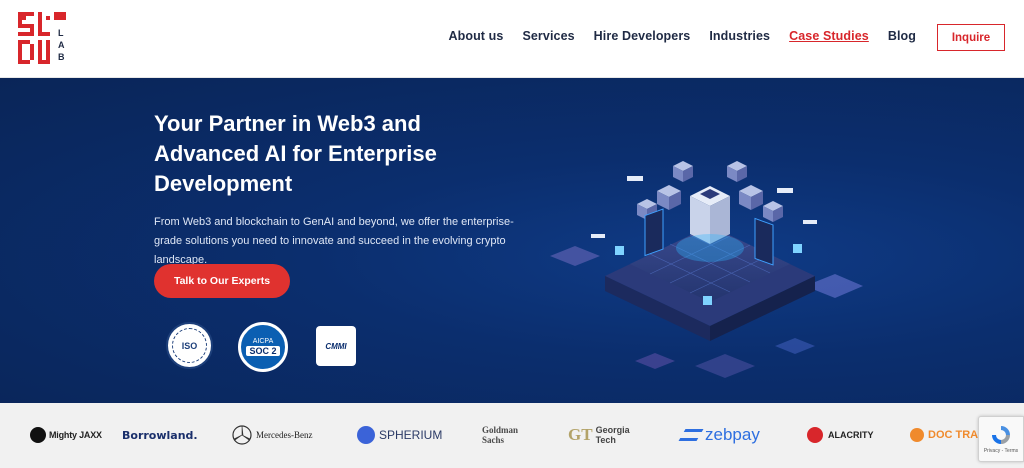 The image size is (1024, 468). I want to click on logo-letter-b: B, so click(61, 57).